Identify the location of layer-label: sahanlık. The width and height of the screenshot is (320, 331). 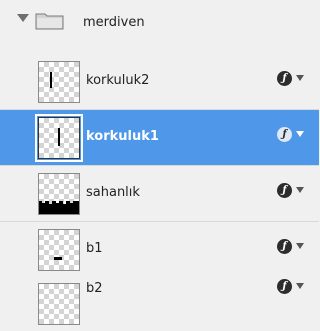
(113, 192).